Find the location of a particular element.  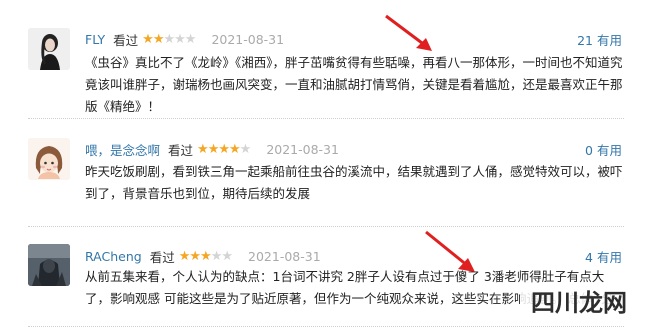

useful-vote: 4 有用 is located at coordinates (603, 256).